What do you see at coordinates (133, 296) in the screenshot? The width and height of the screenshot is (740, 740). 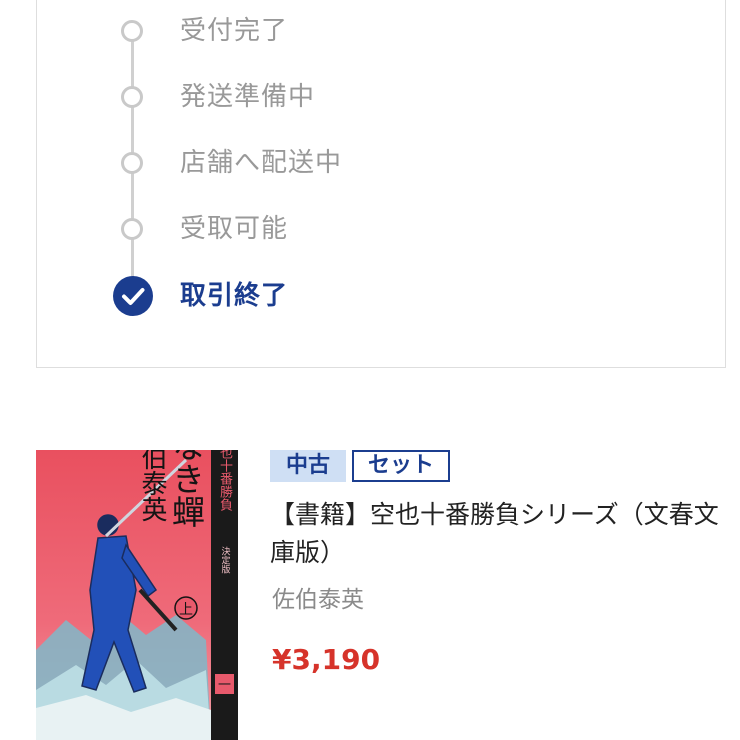 I see `checkmark-icon` at bounding box center [133, 296].